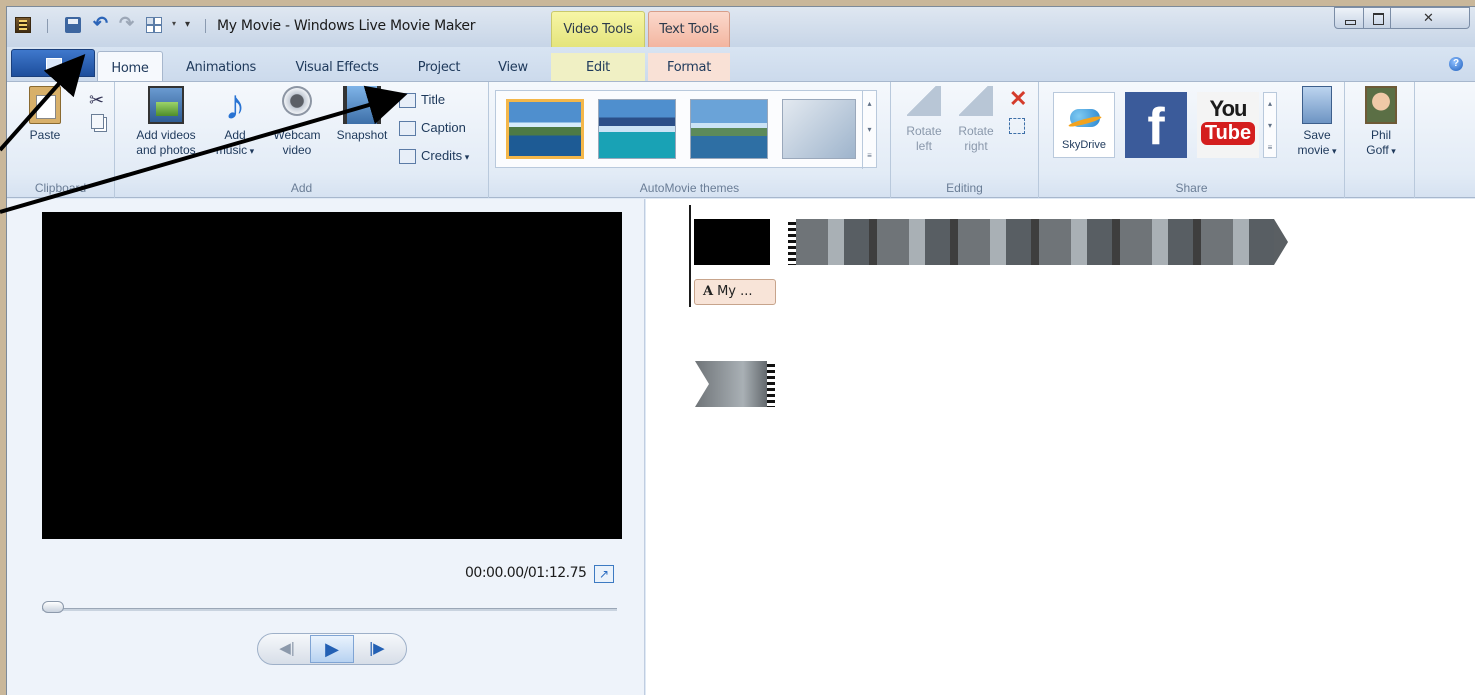 The image size is (1475, 695). What do you see at coordinates (924, 120) in the screenshot?
I see `rotate-left-button: Rotate left` at bounding box center [924, 120].